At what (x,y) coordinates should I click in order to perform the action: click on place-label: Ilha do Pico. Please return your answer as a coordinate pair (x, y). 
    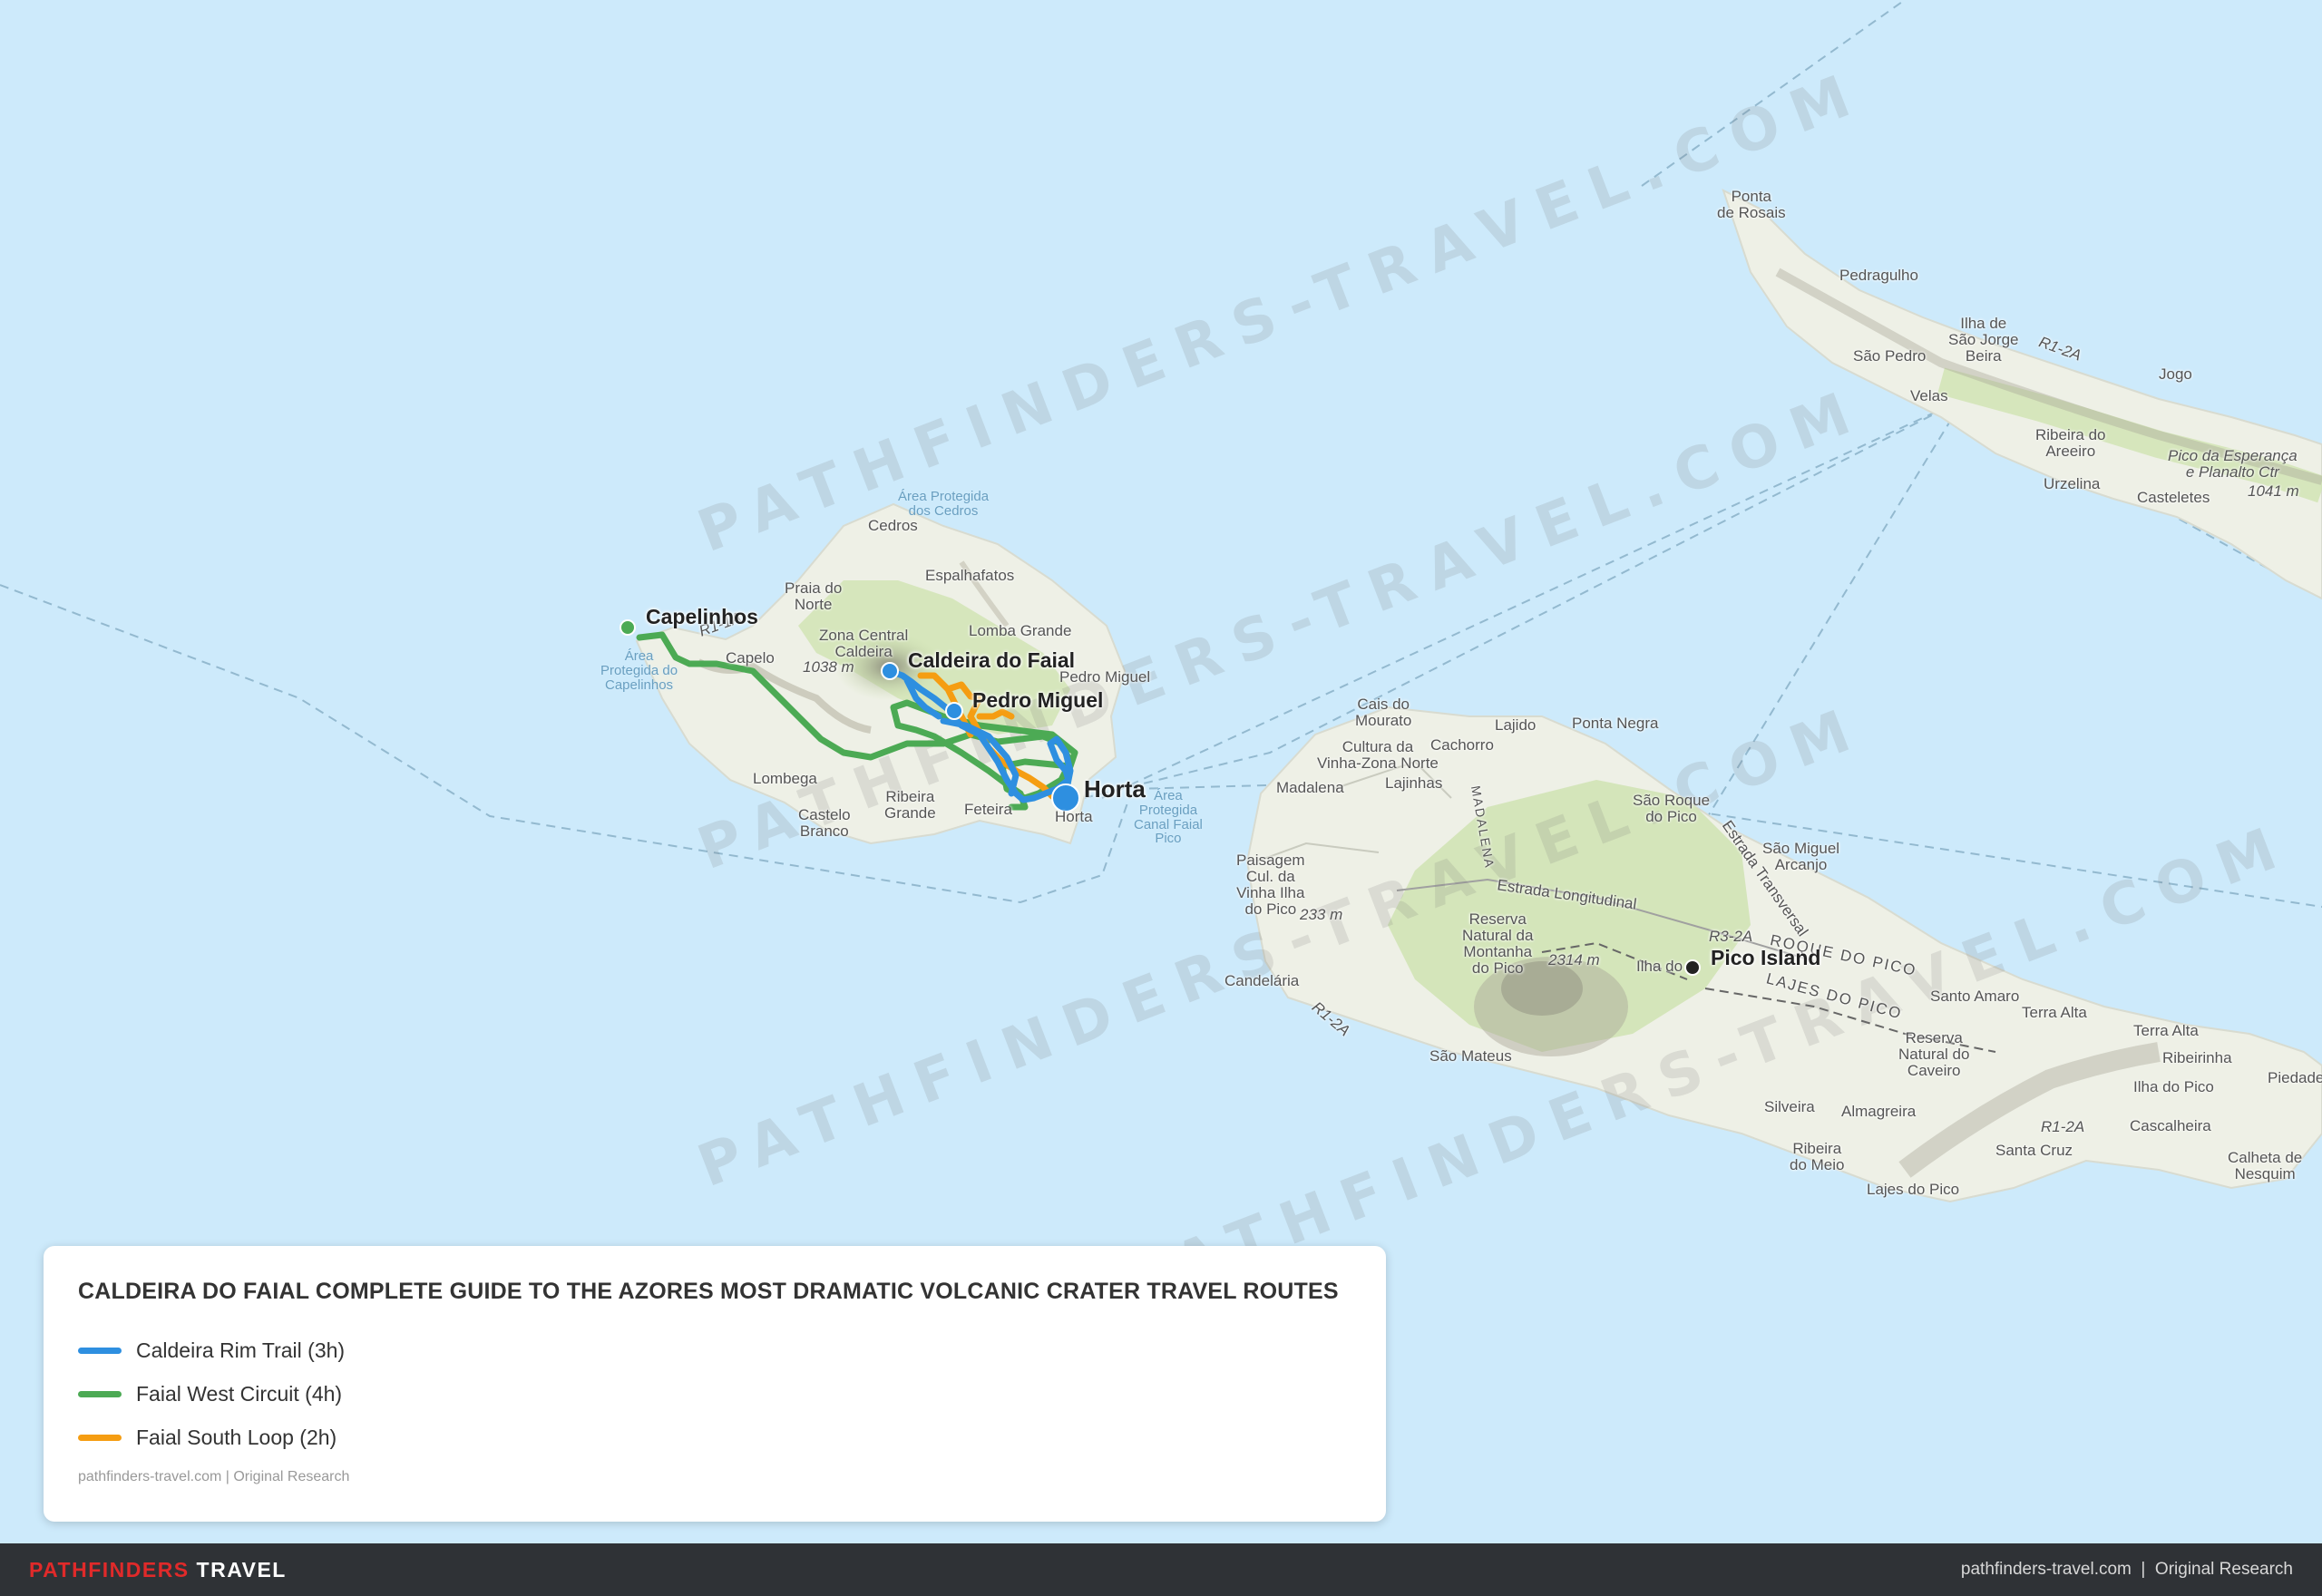
    Looking at the image, I should click on (2174, 1086).